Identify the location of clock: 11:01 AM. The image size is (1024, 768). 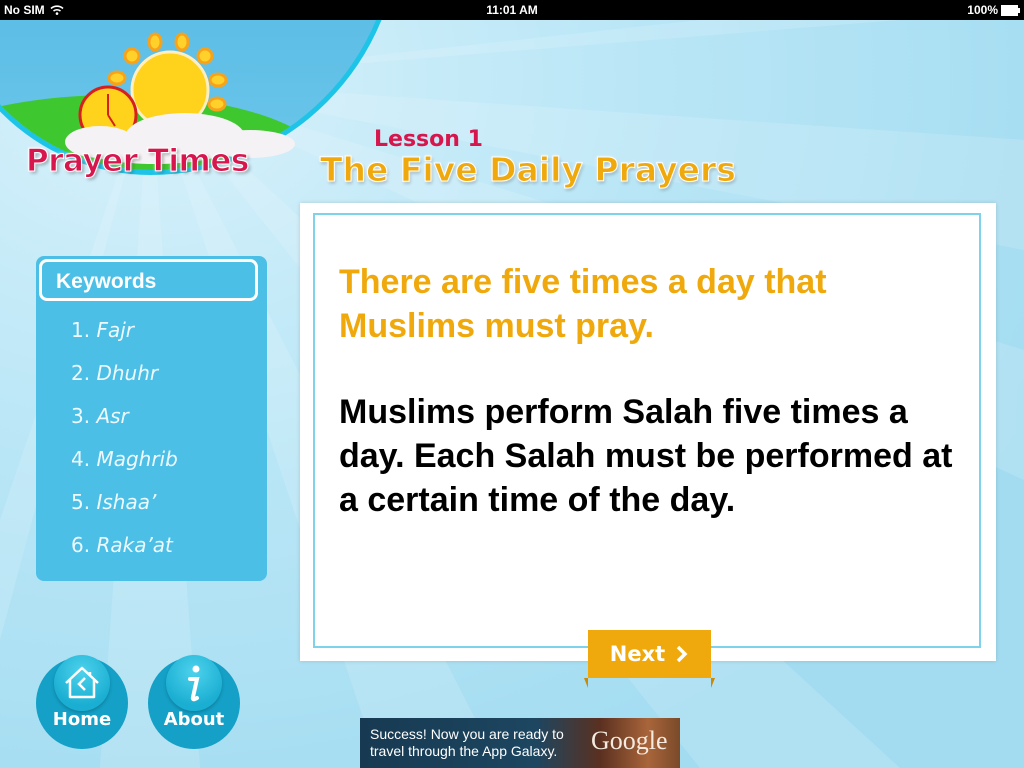
(512, 10).